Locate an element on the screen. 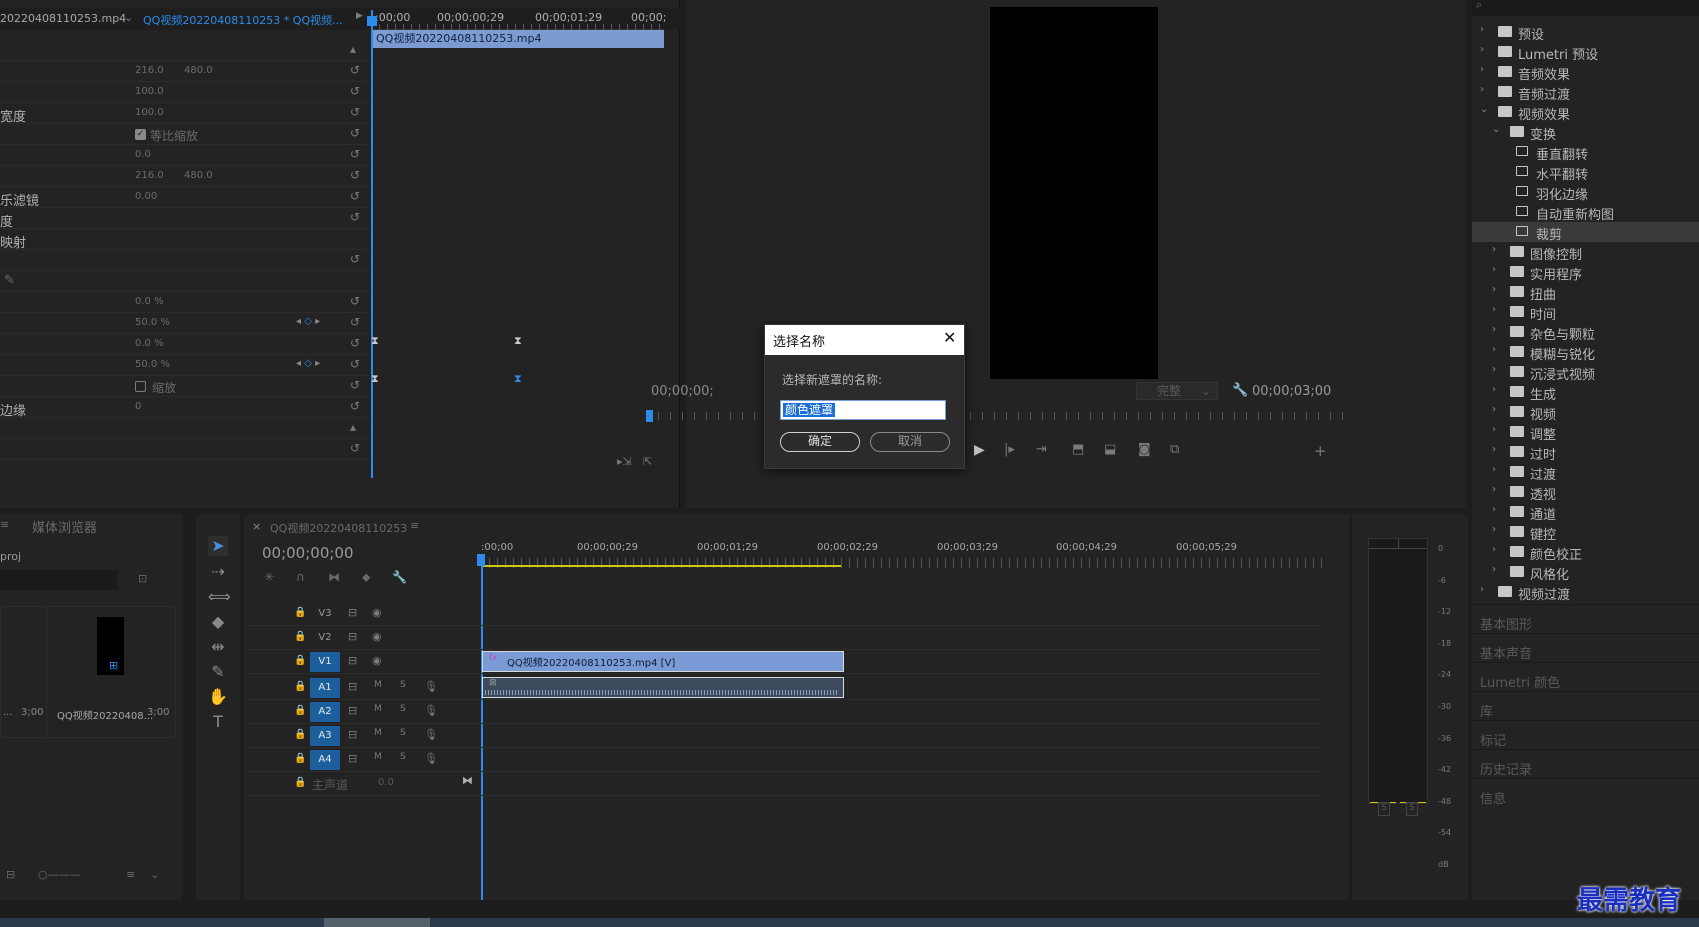  hand-tool-icon: ✋ is located at coordinates (218, 697).